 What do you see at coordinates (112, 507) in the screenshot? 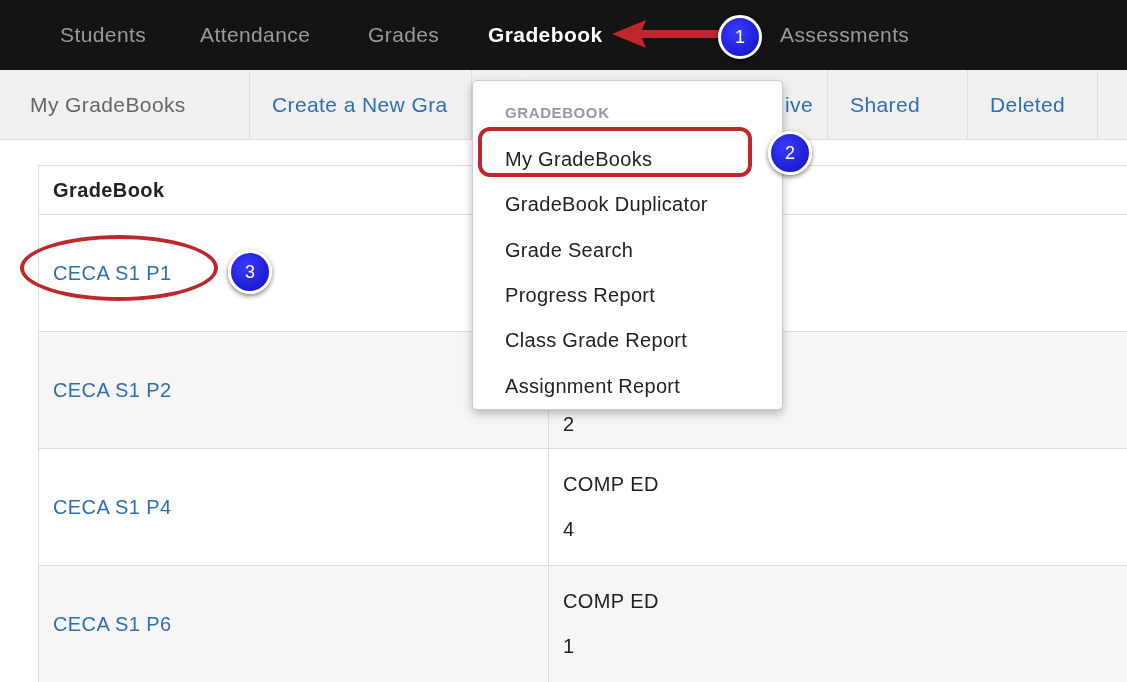
I see `gradebook-link: CECA S1 P4` at bounding box center [112, 507].